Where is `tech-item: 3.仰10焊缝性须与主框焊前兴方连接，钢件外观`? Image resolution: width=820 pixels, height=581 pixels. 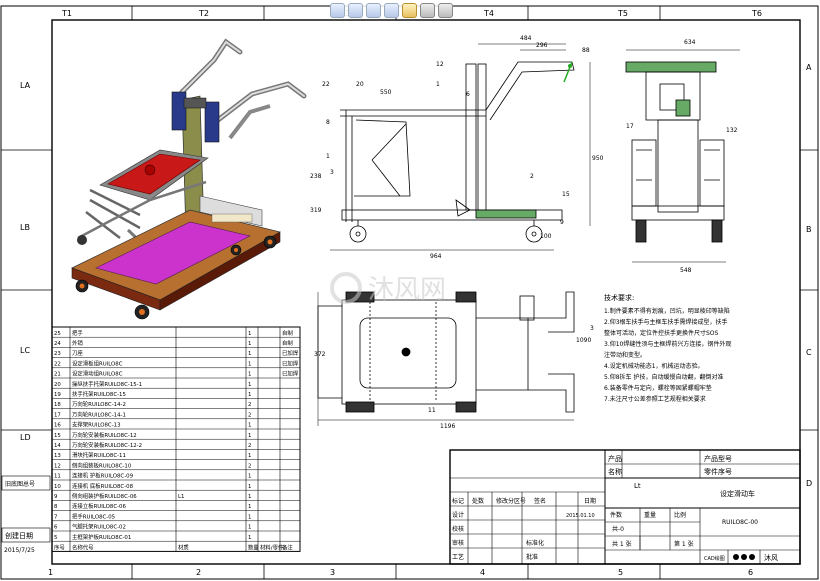 tech-item: 3.仰10焊缝性须与主框焊前兴方连接，钢件外观 is located at coordinates (667, 344).